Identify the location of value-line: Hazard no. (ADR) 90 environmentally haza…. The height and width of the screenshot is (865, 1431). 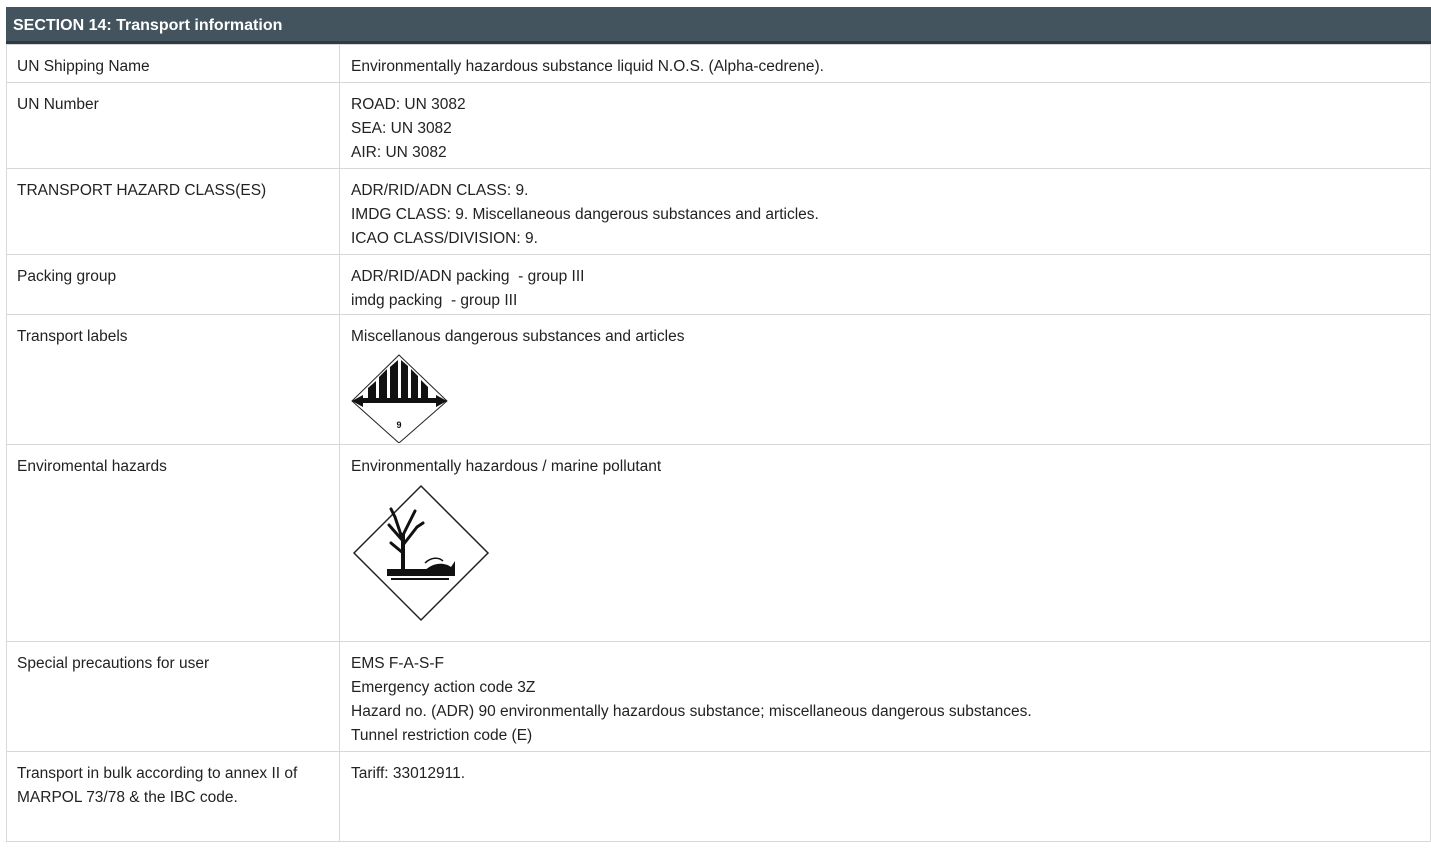
(691, 711).